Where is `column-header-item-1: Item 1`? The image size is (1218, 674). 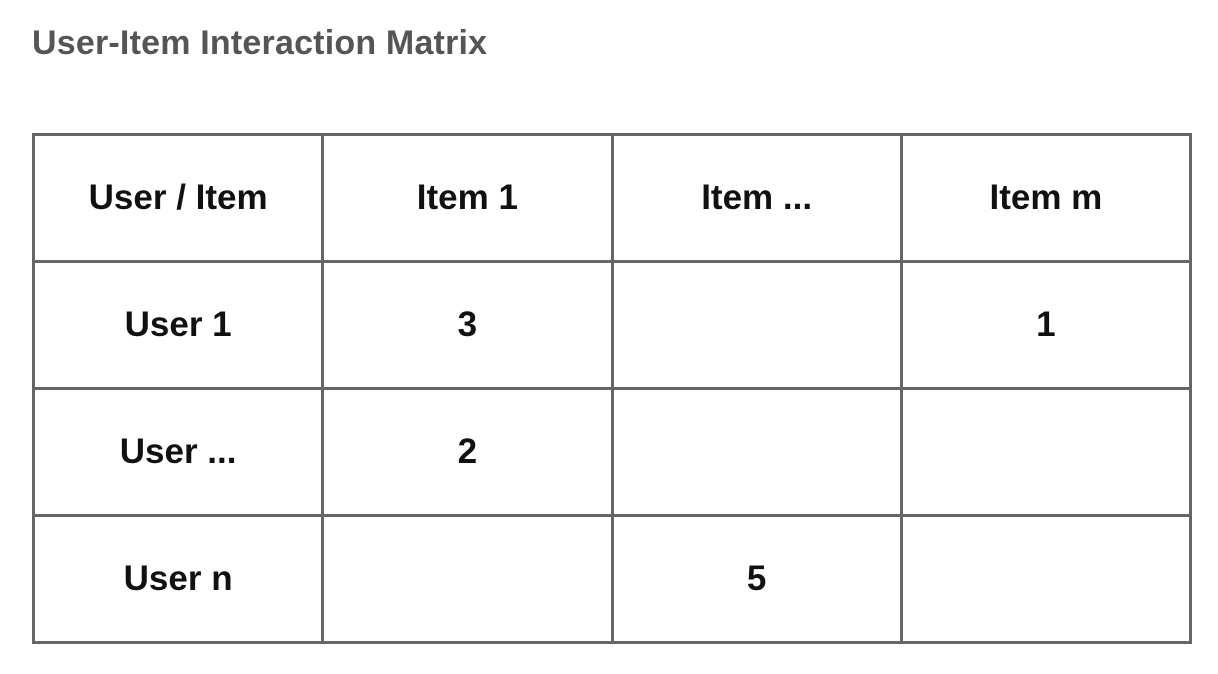
column-header-item-1: Item 1 is located at coordinates (467, 198).